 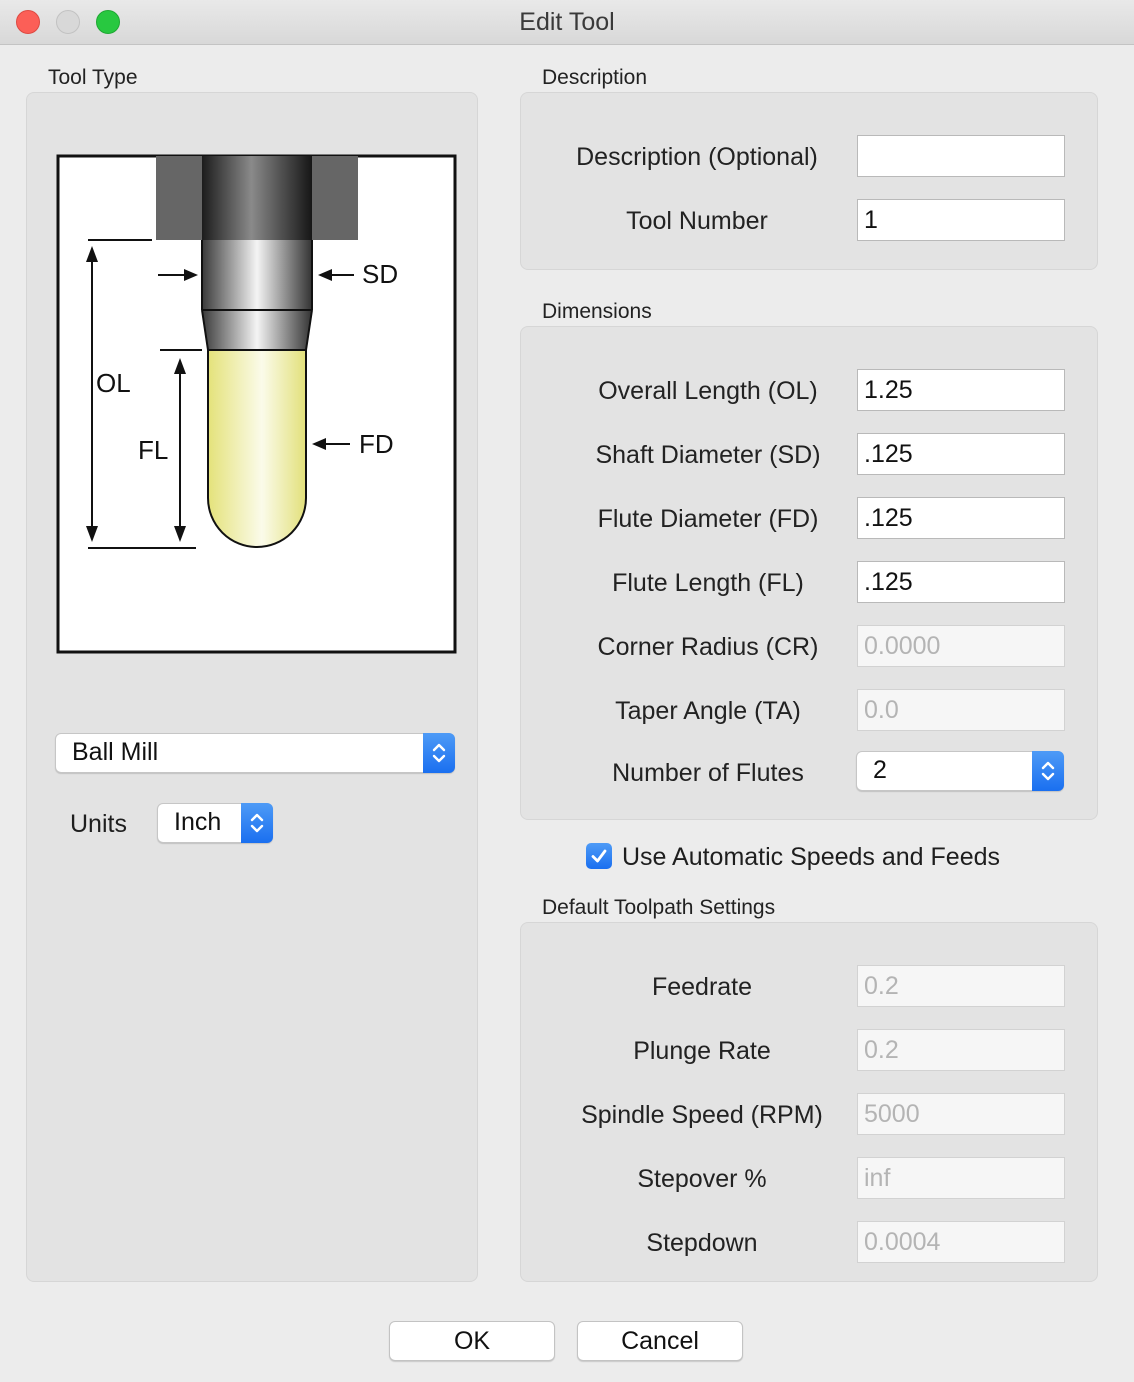 What do you see at coordinates (961, 390) in the screenshot?
I see `overall-length-field` at bounding box center [961, 390].